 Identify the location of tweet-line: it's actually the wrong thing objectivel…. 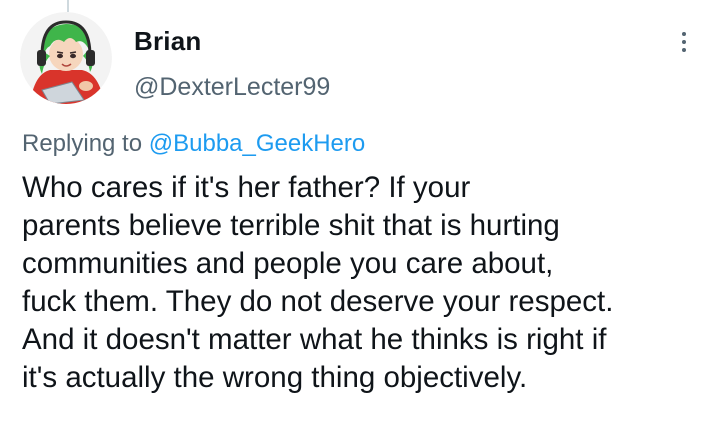
(275, 377).